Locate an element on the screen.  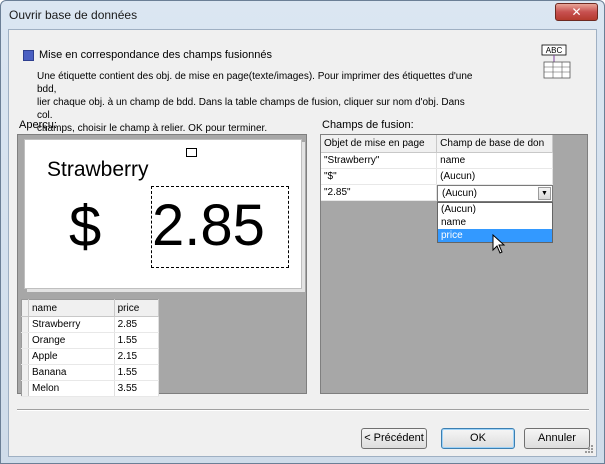
table-cell: Orange is located at coordinates (71, 340).